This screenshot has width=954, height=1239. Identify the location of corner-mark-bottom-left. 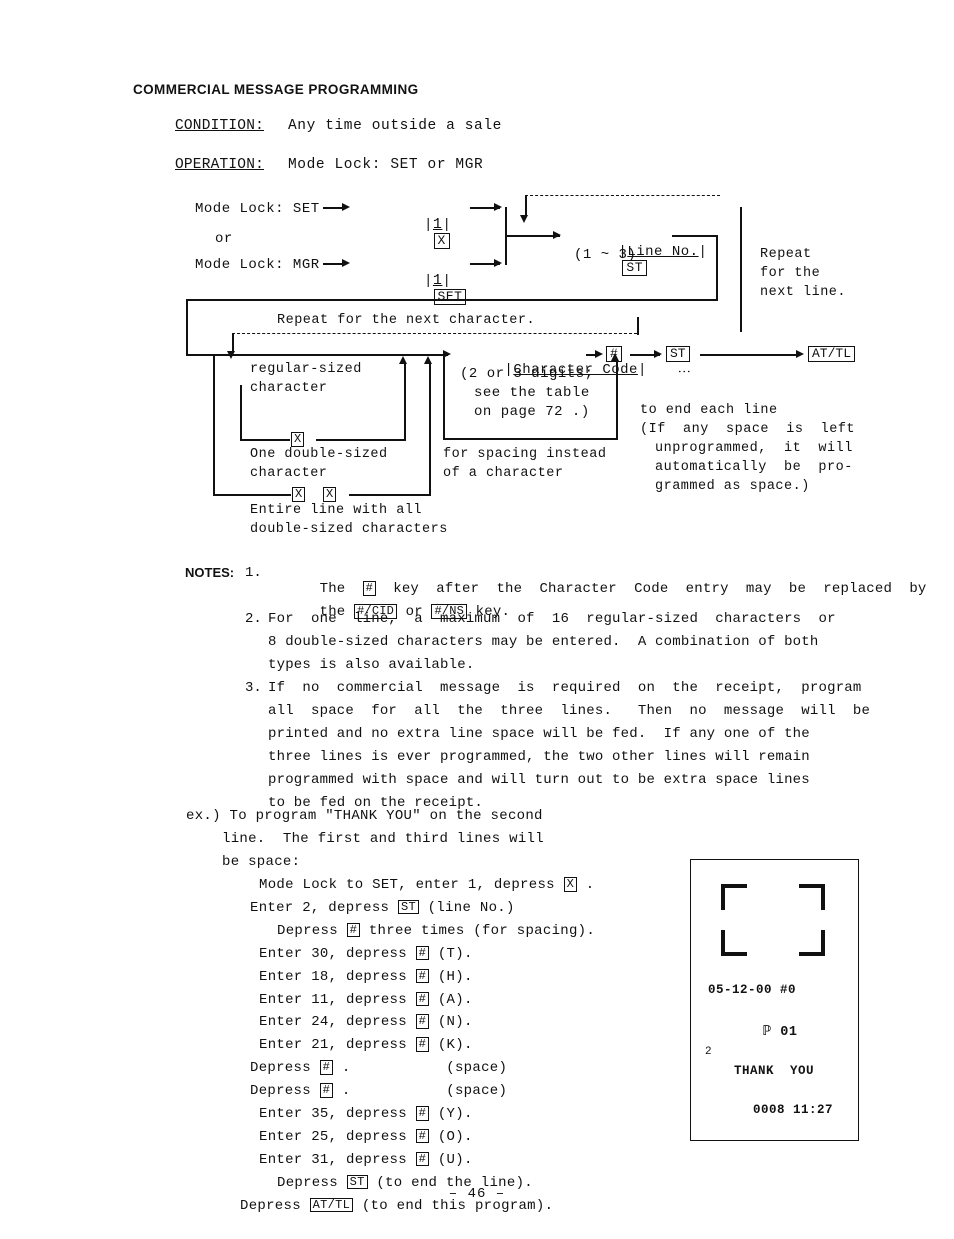
(734, 943).